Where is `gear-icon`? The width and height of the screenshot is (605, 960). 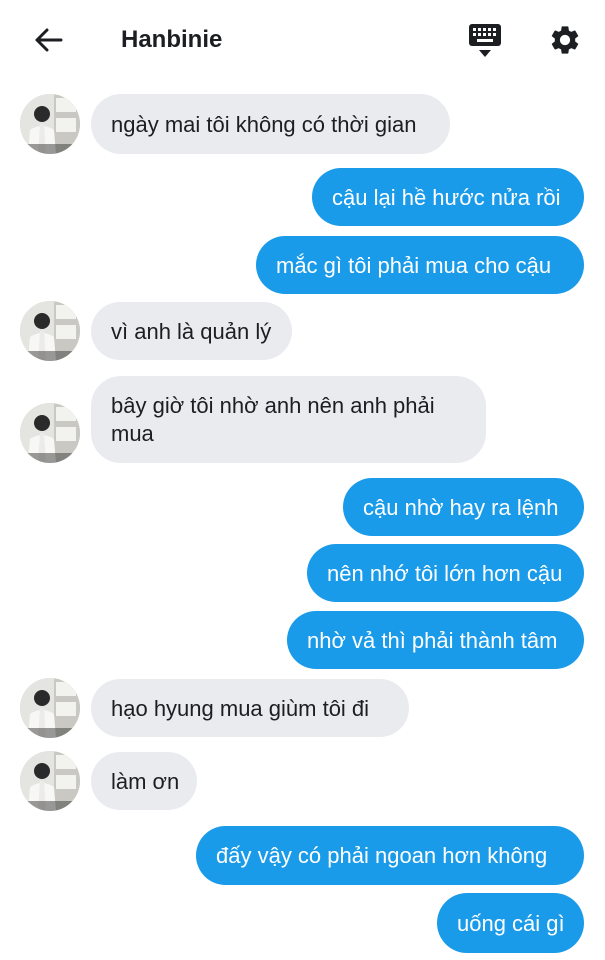 gear-icon is located at coordinates (565, 40).